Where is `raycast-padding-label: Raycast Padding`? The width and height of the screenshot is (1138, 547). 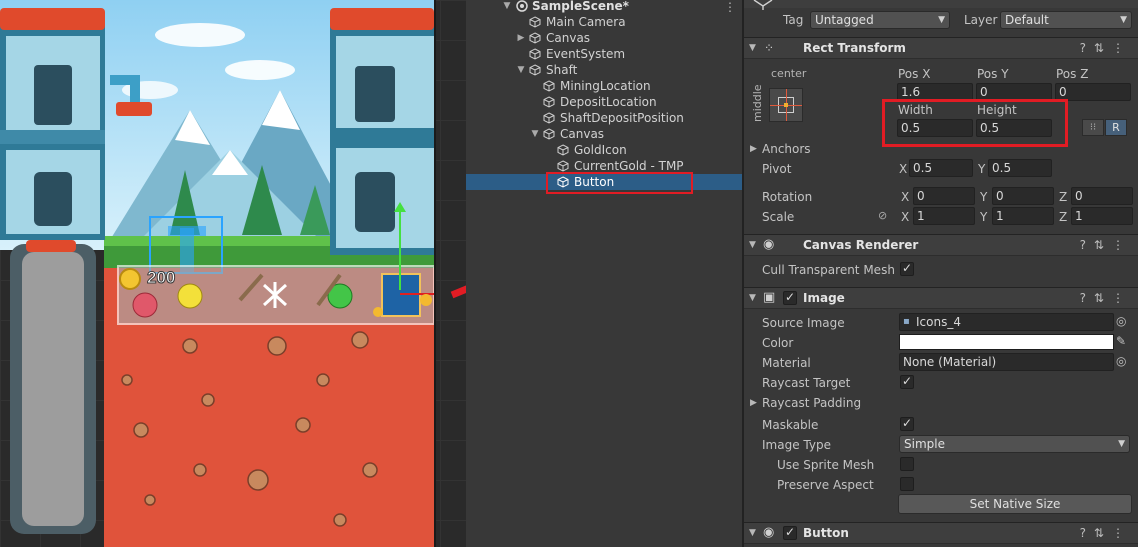 raycast-padding-label: Raycast Padding is located at coordinates (811, 403).